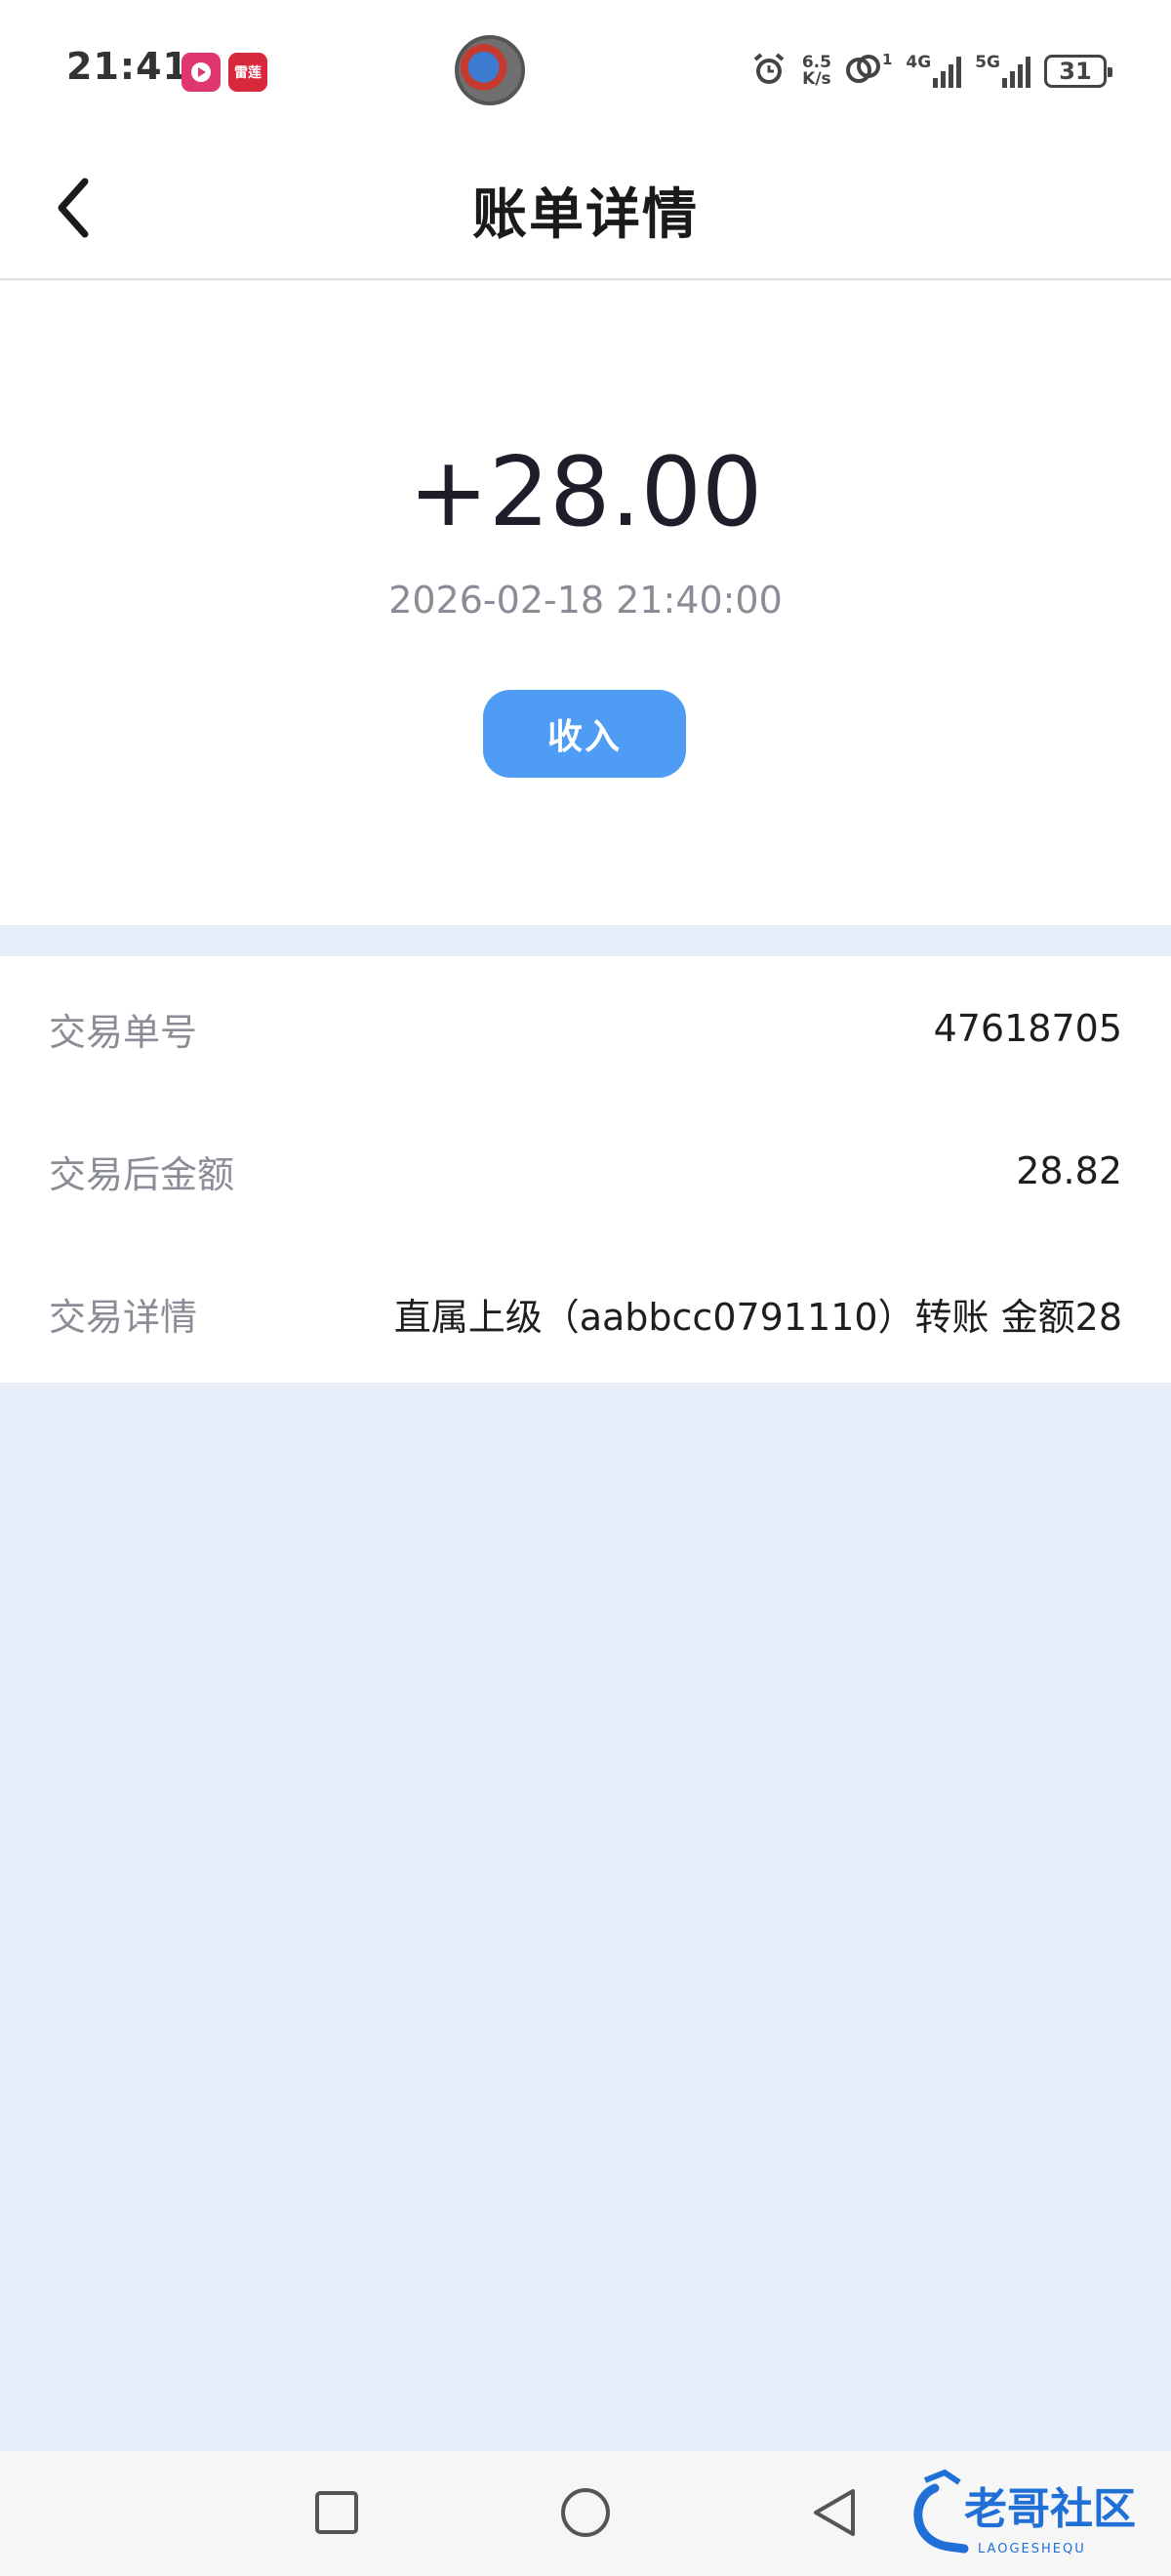 This screenshot has height=2576, width=1171. I want to click on detail-row-balance-after: 交易后金额 28.82, so click(585, 1171).